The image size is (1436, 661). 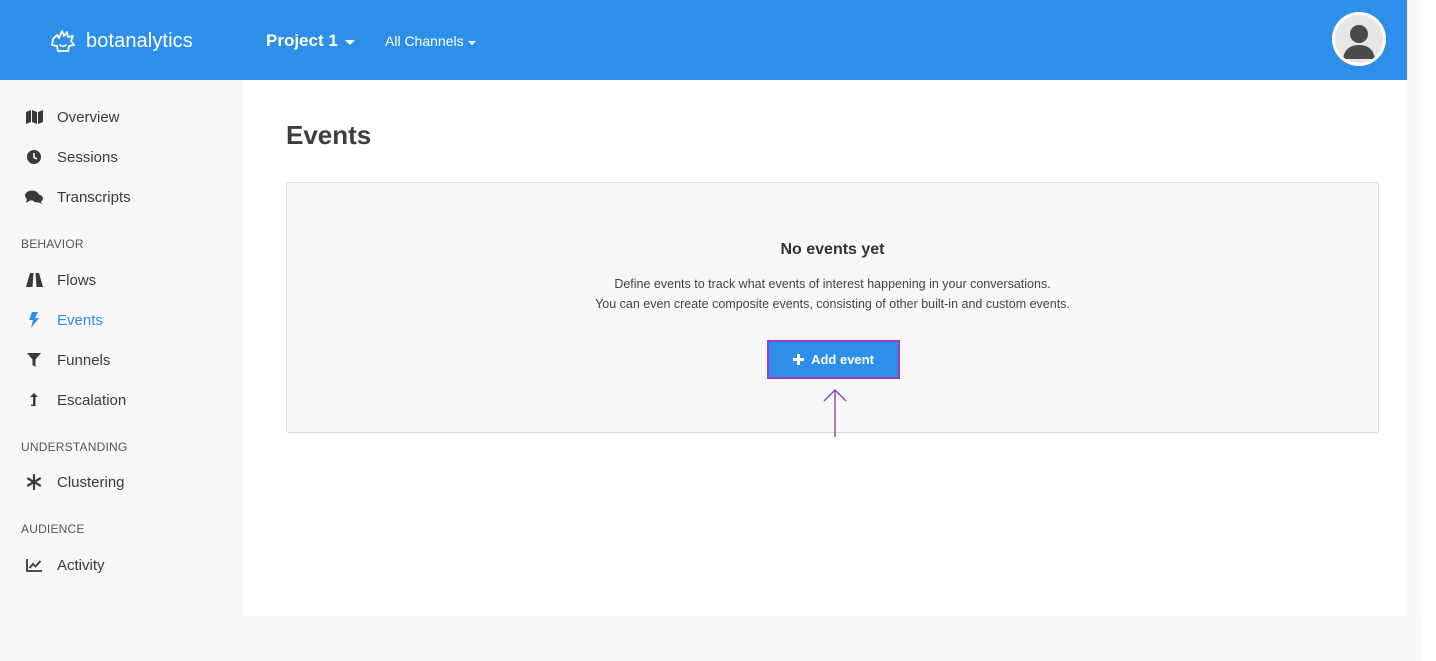 I want to click on annotation-arrow-icon, so click(x=835, y=413).